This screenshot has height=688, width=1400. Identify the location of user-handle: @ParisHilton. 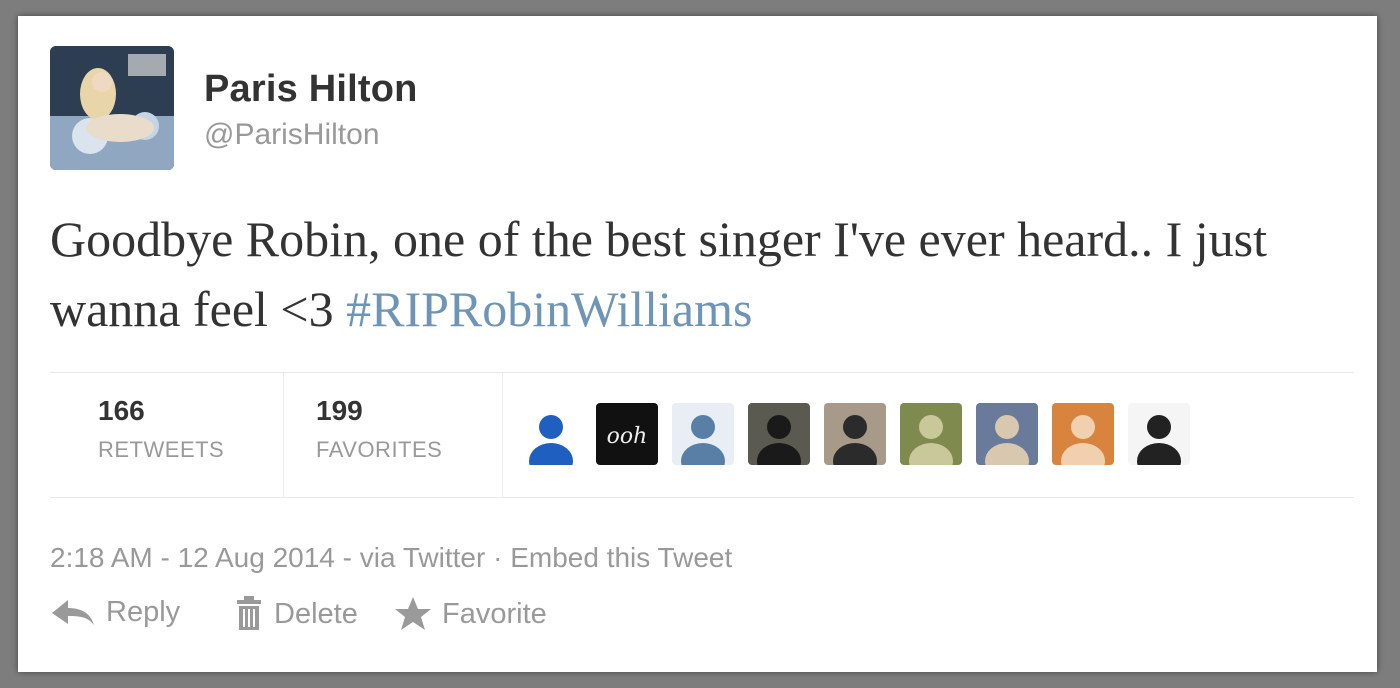
(292, 135).